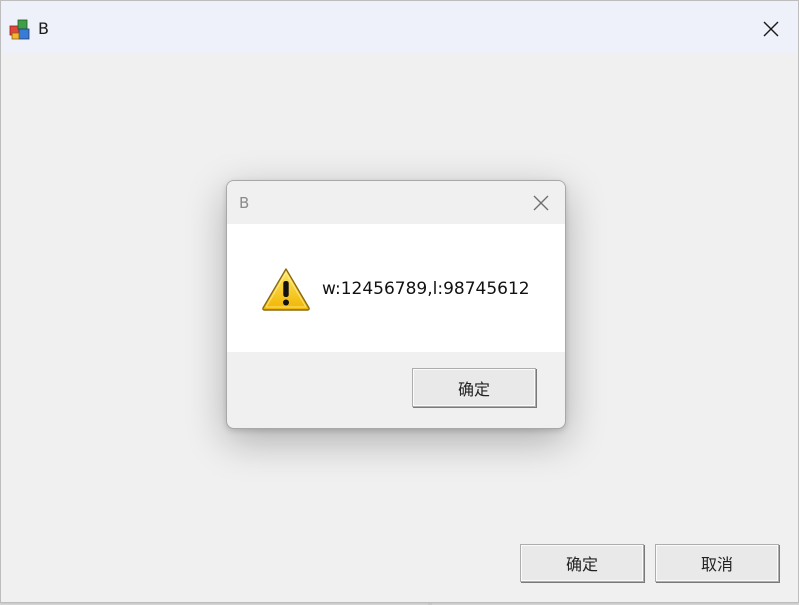  What do you see at coordinates (399, 27) in the screenshot?
I see `main-titlebar: B` at bounding box center [399, 27].